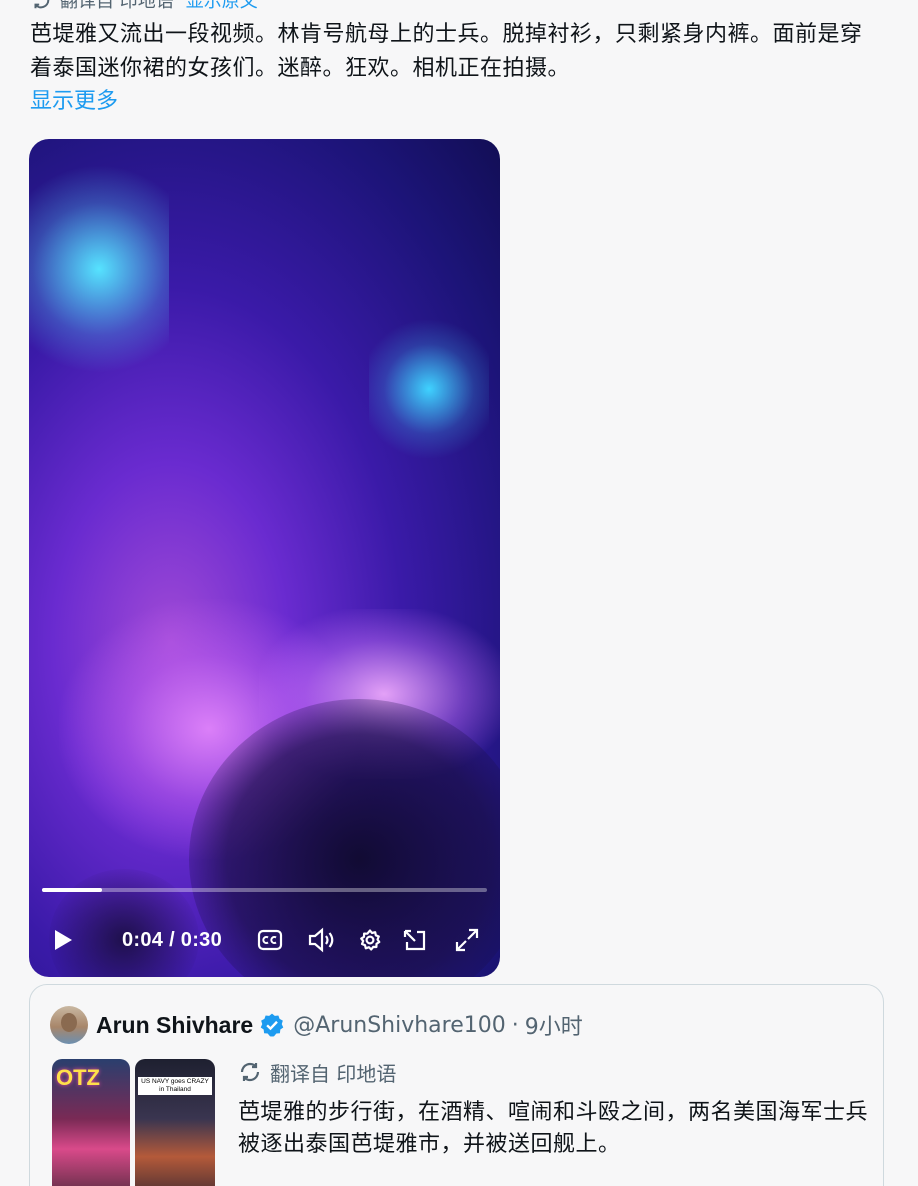  I want to click on play-button, so click(63, 940).